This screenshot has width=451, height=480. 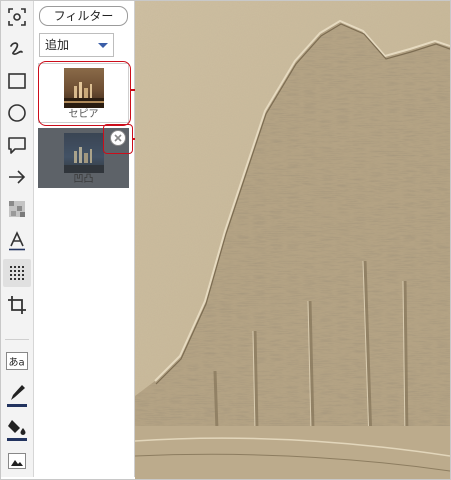 I want to click on text-icon, so click(x=17, y=241).